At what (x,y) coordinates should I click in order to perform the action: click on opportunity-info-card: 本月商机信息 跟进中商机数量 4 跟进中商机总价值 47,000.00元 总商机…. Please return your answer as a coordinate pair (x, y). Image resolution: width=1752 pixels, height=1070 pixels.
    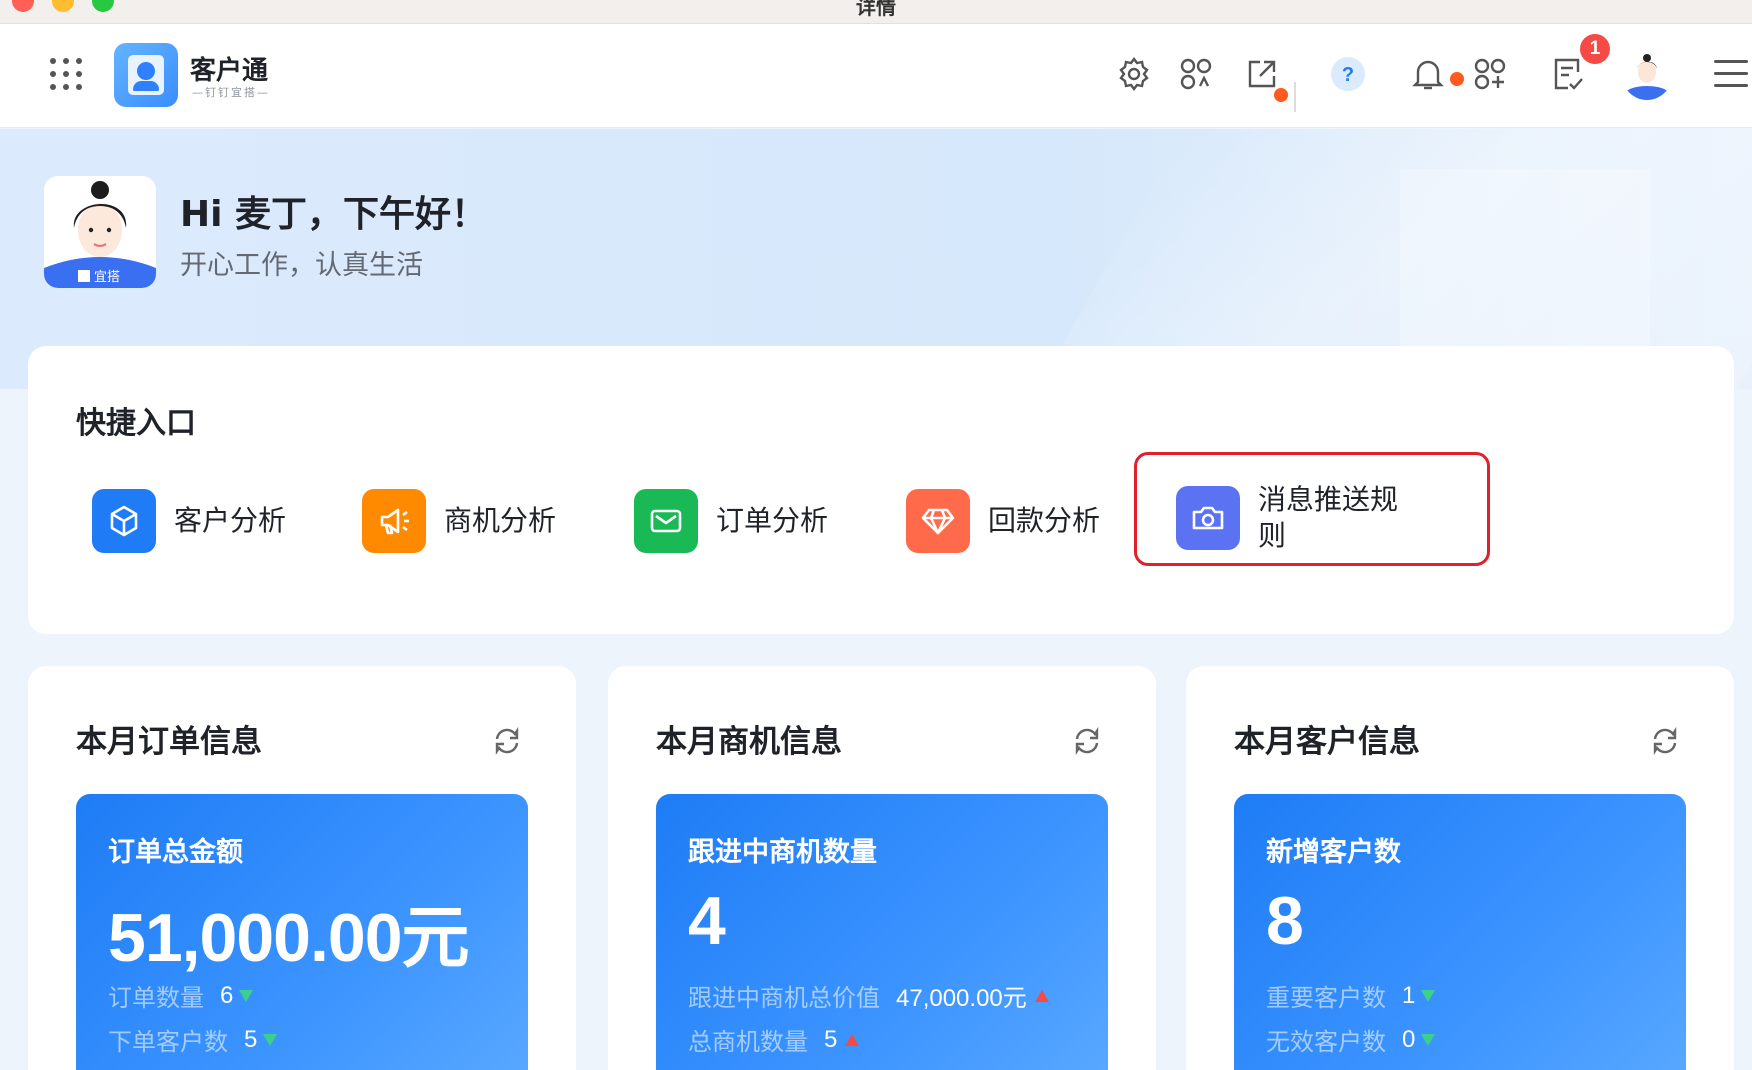
    Looking at the image, I should click on (882, 868).